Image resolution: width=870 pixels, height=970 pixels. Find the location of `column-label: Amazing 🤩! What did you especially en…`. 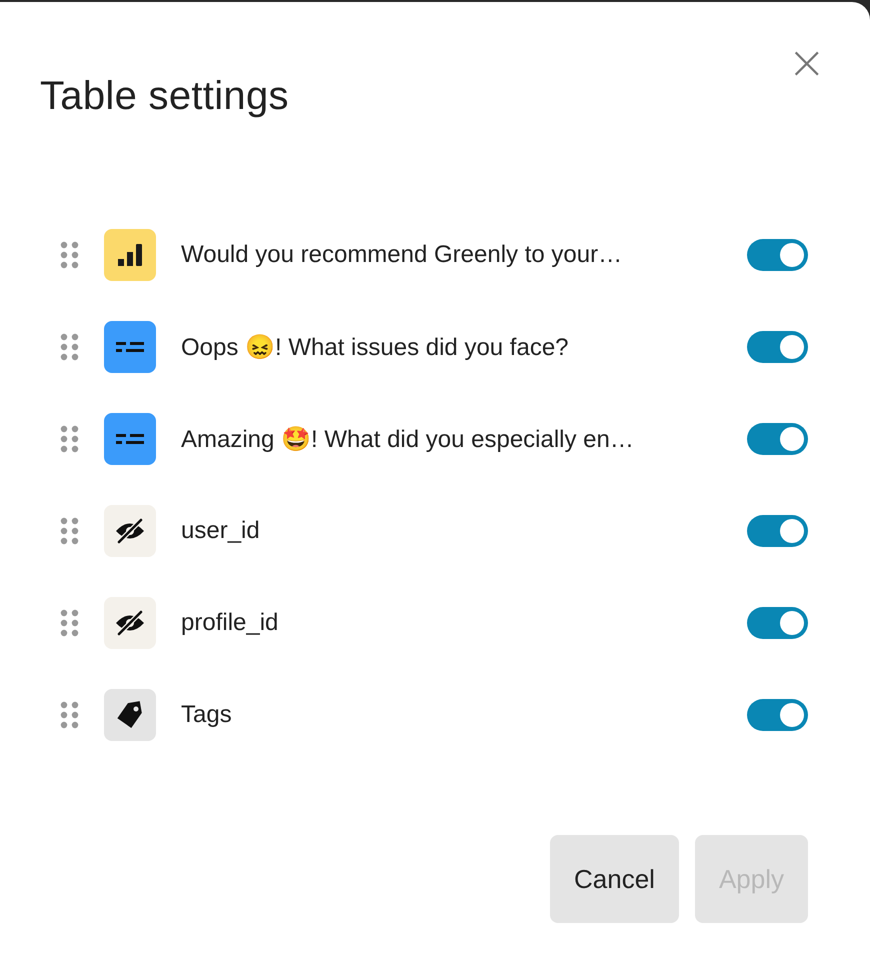

column-label: Amazing 🤩! What did you especially en… is located at coordinates (408, 439).